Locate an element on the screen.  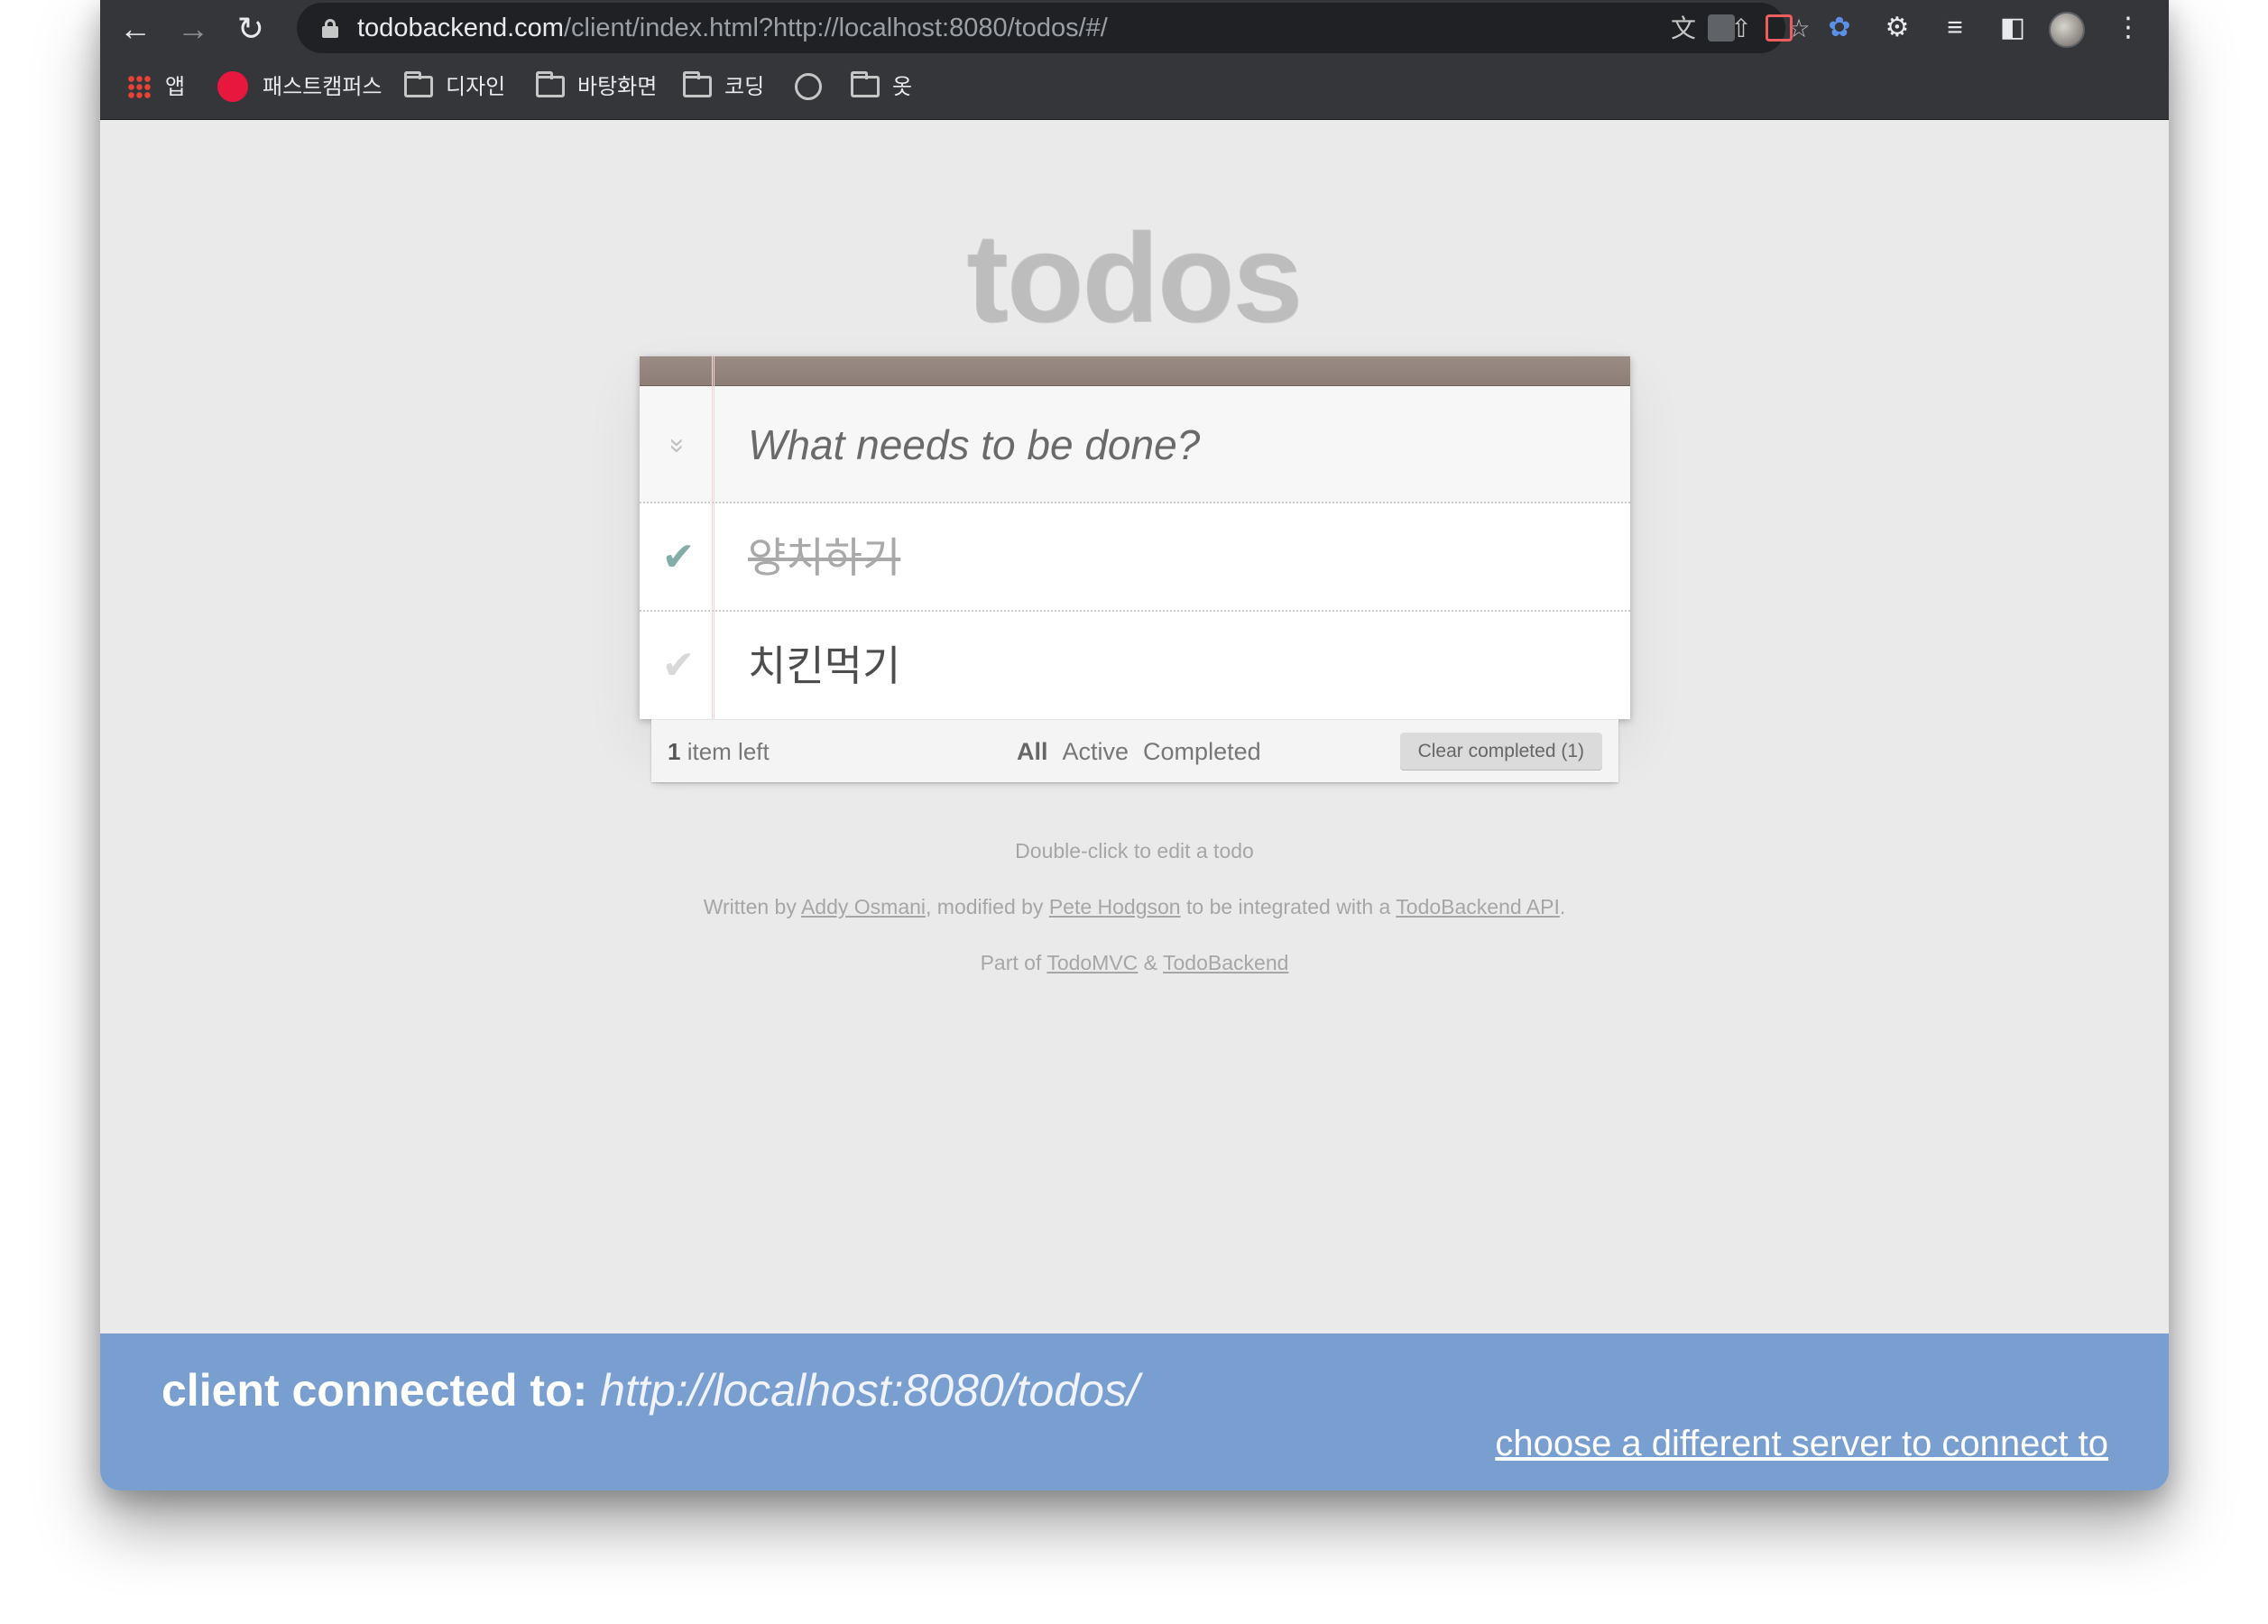
fastcampus-logo-icon is located at coordinates (232, 86).